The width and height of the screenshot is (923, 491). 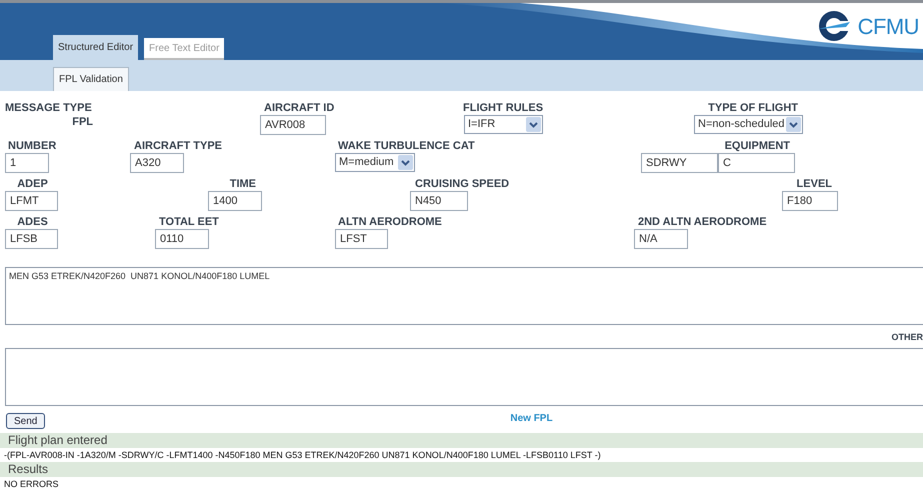 What do you see at coordinates (31, 238) in the screenshot?
I see `input-field: LFSB` at bounding box center [31, 238].